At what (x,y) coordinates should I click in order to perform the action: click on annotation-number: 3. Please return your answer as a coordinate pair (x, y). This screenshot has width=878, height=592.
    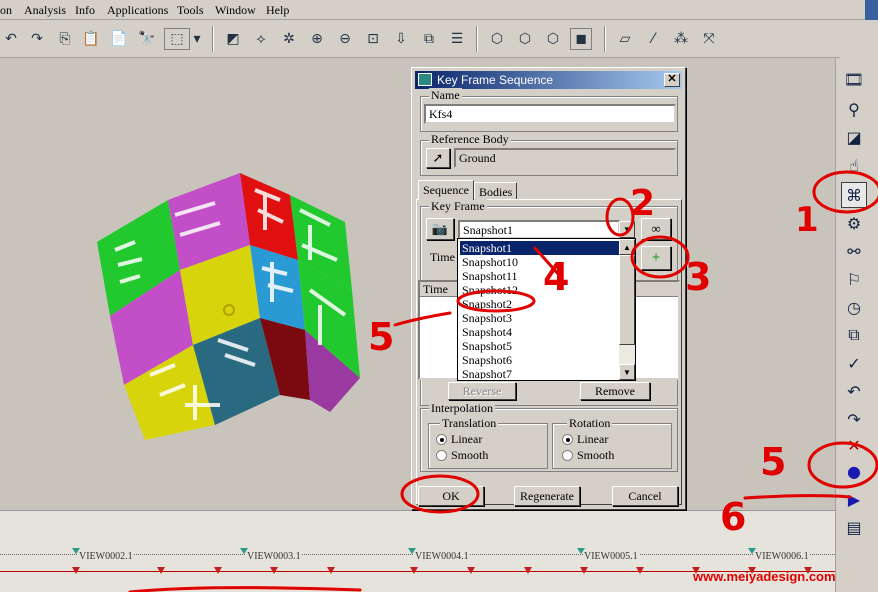
    Looking at the image, I should click on (698, 277).